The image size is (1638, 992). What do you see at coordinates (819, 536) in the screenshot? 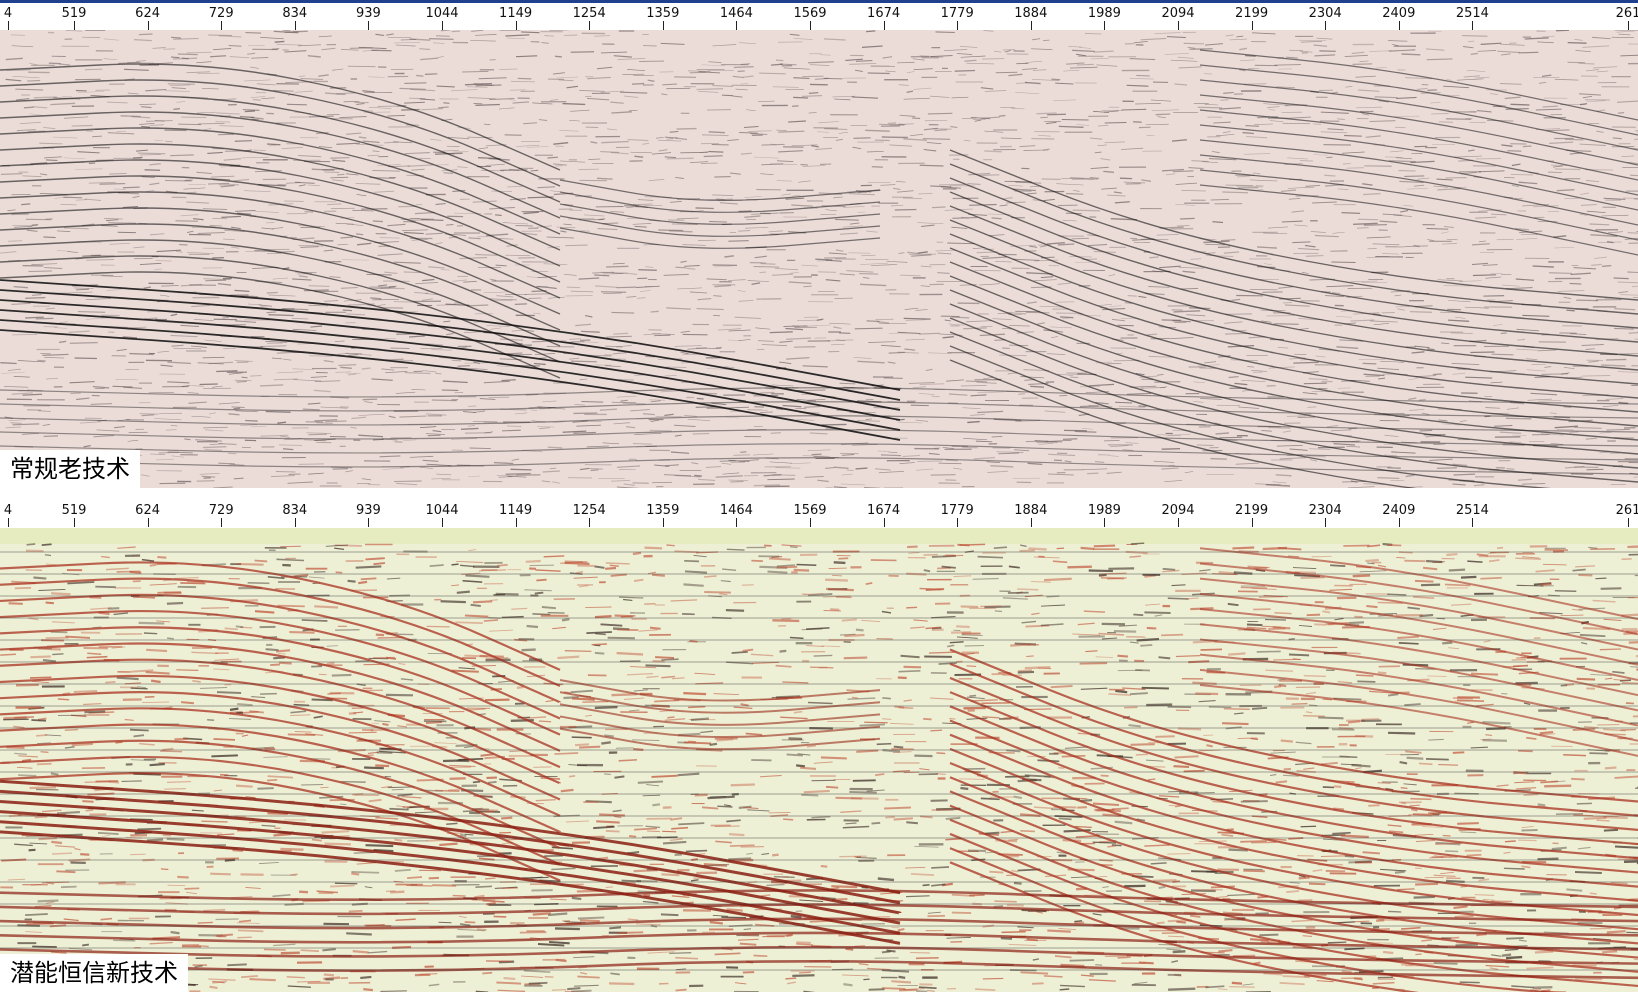
I see `top-band` at bounding box center [819, 536].